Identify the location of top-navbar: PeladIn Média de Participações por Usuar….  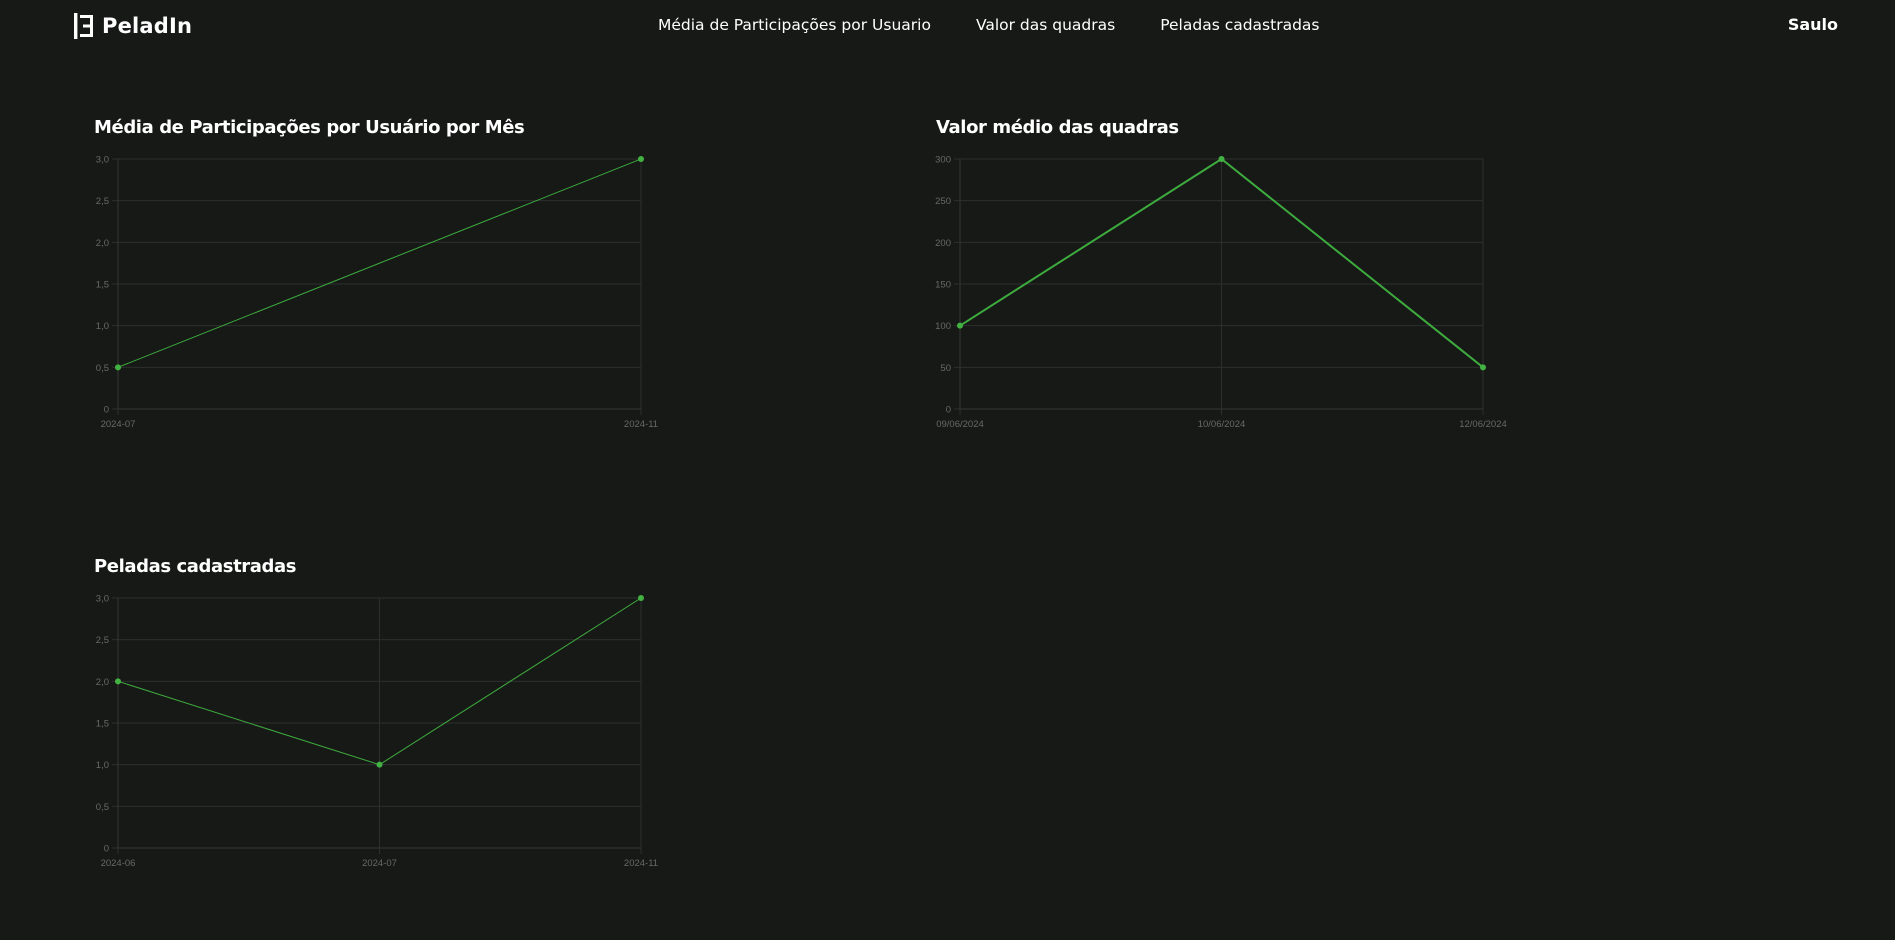
(947, 26).